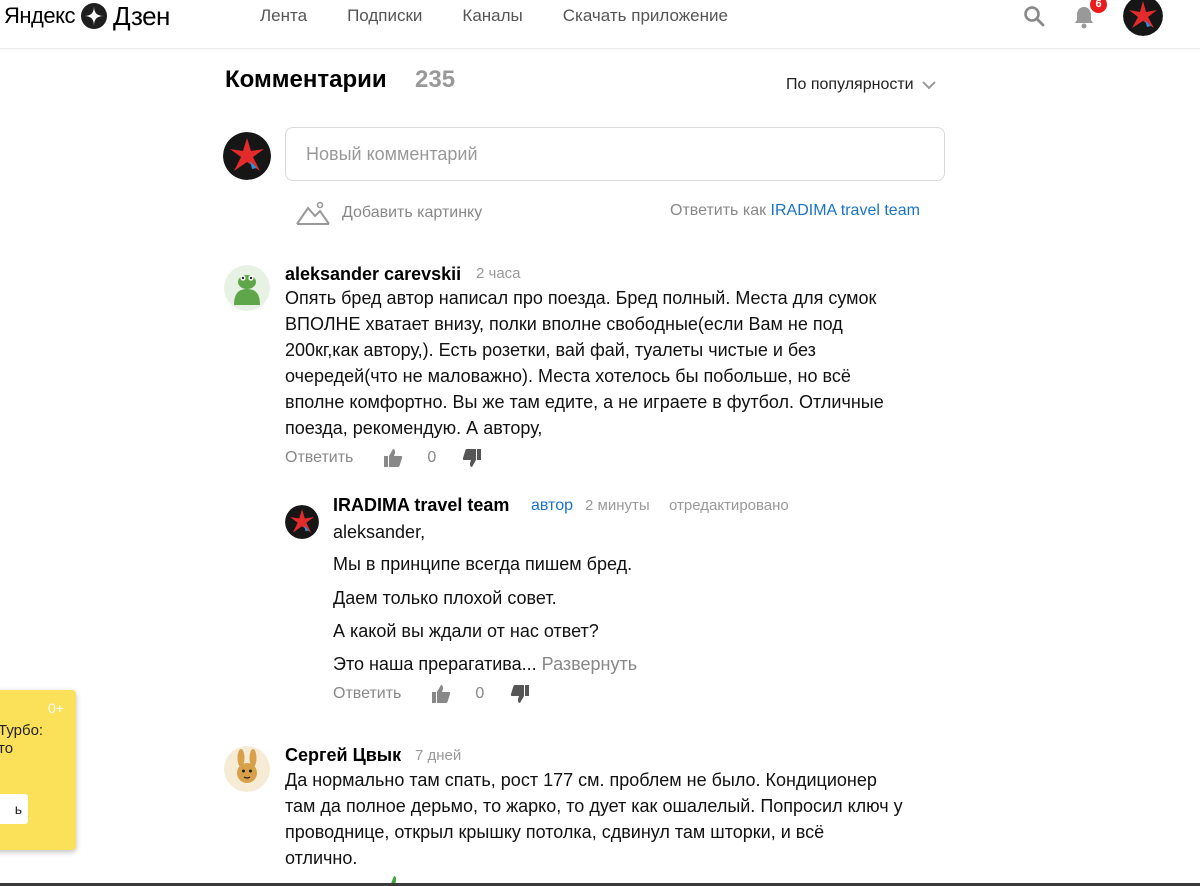 This screenshot has width=1200, height=886. Describe the element at coordinates (14, 809) in the screenshot. I see `turbo-popup-button: ь` at that location.